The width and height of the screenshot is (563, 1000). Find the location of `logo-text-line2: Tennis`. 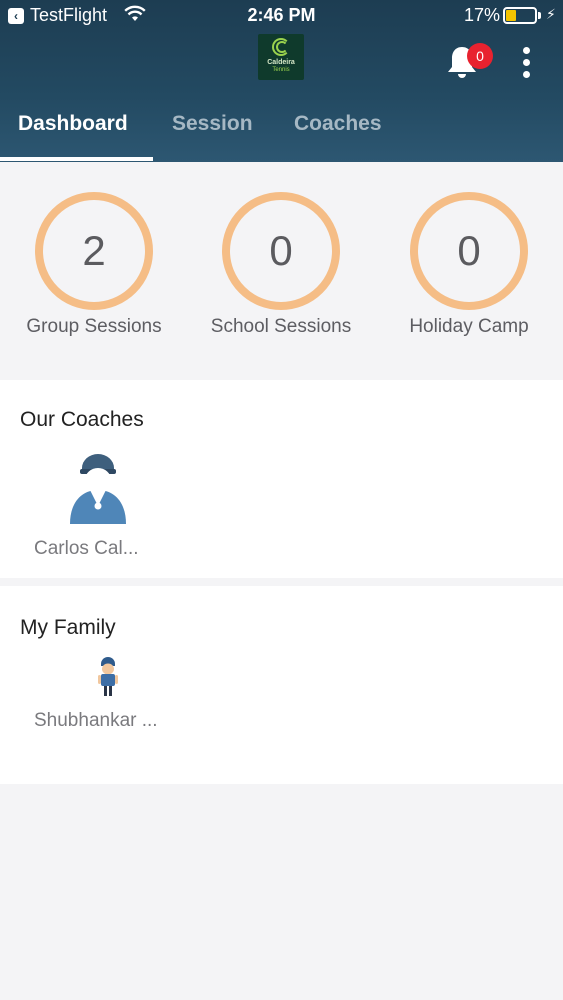

logo-text-line2: Tennis is located at coordinates (281, 70).